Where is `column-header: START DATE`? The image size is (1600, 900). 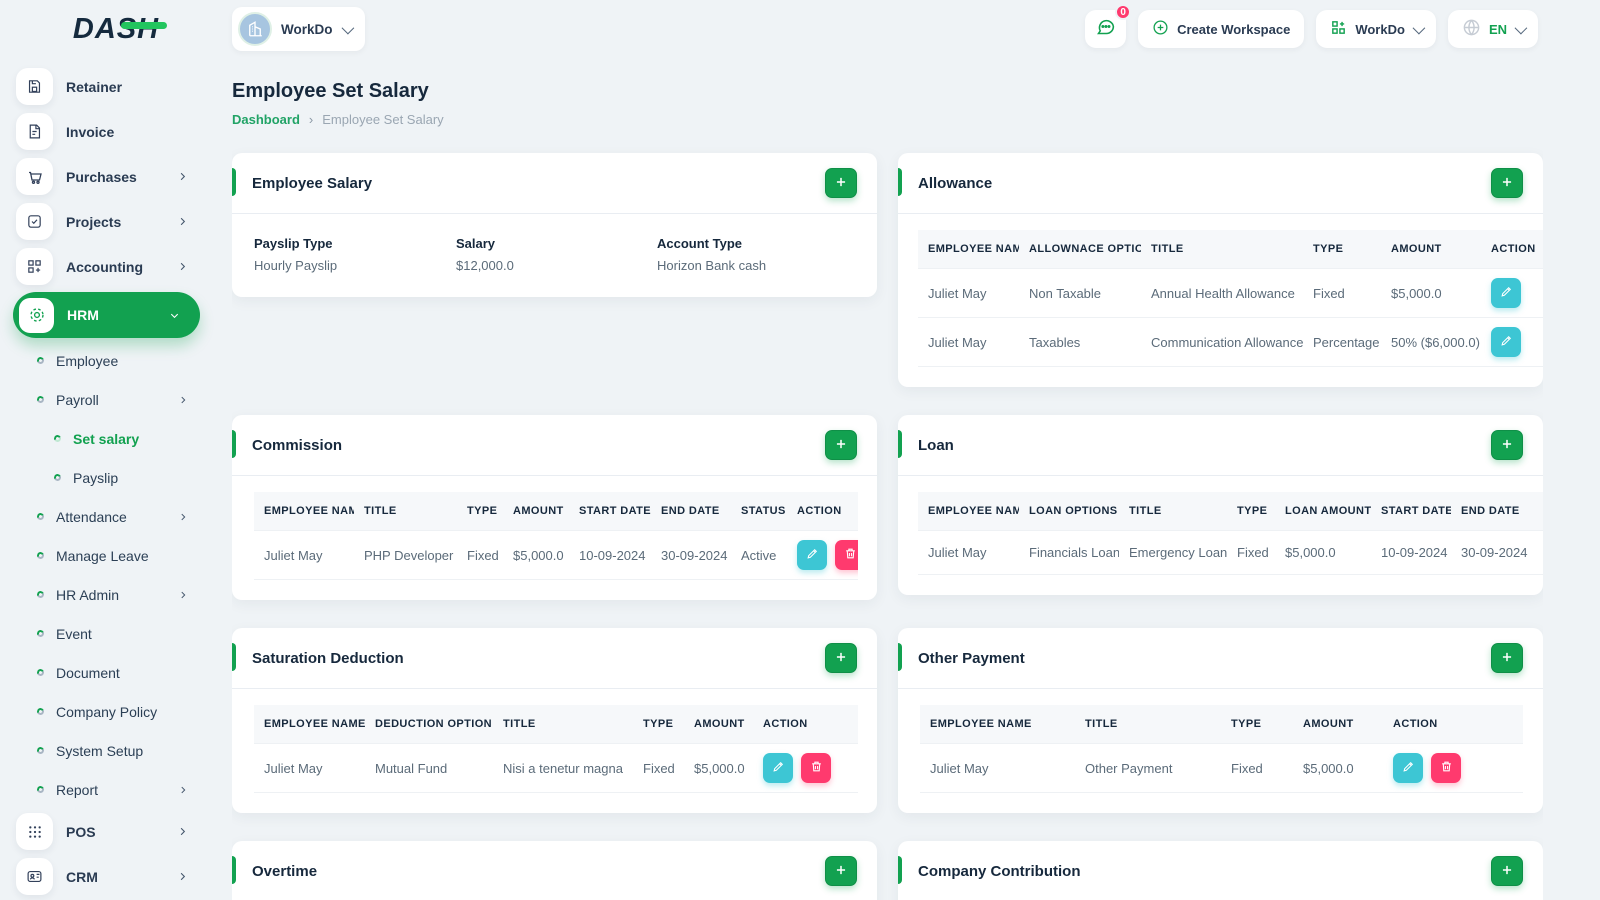 column-header: START DATE is located at coordinates (610, 511).